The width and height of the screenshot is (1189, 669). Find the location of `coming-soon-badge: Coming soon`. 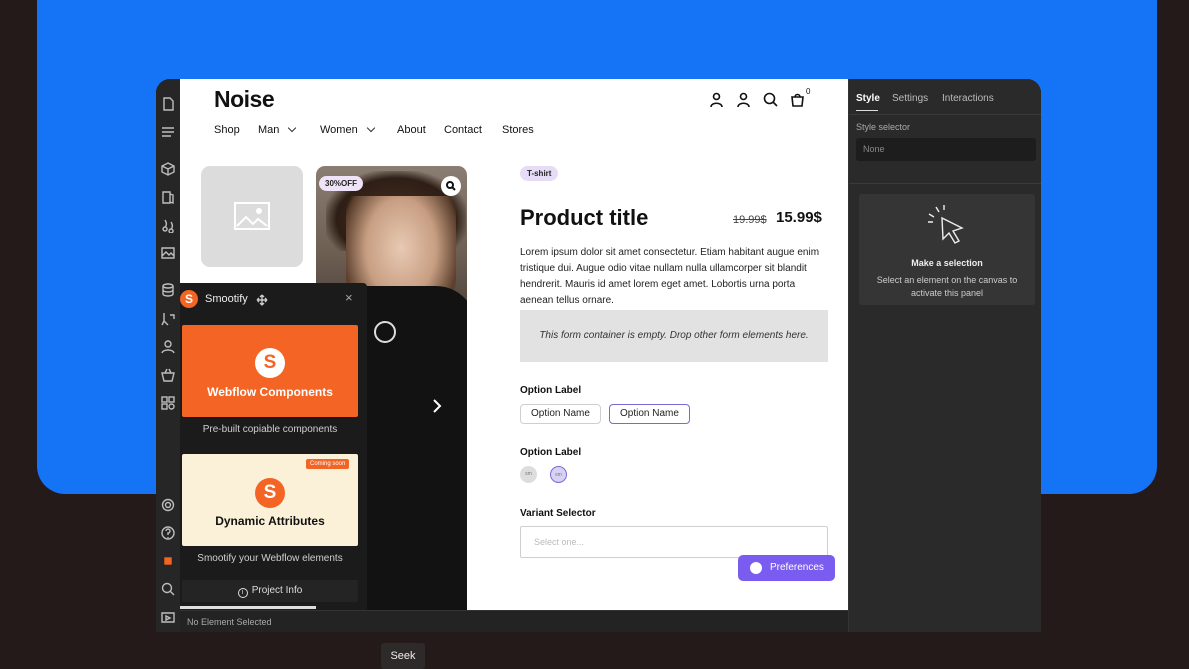

coming-soon-badge: Coming soon is located at coordinates (328, 464).